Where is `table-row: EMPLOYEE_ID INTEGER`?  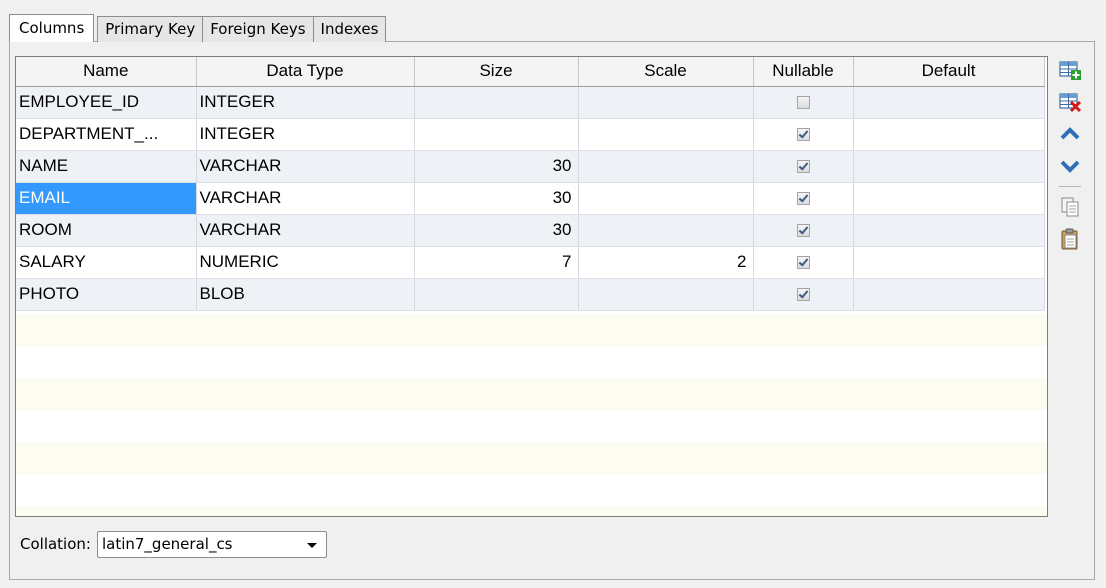
table-row: EMPLOYEE_ID INTEGER is located at coordinates (530, 102).